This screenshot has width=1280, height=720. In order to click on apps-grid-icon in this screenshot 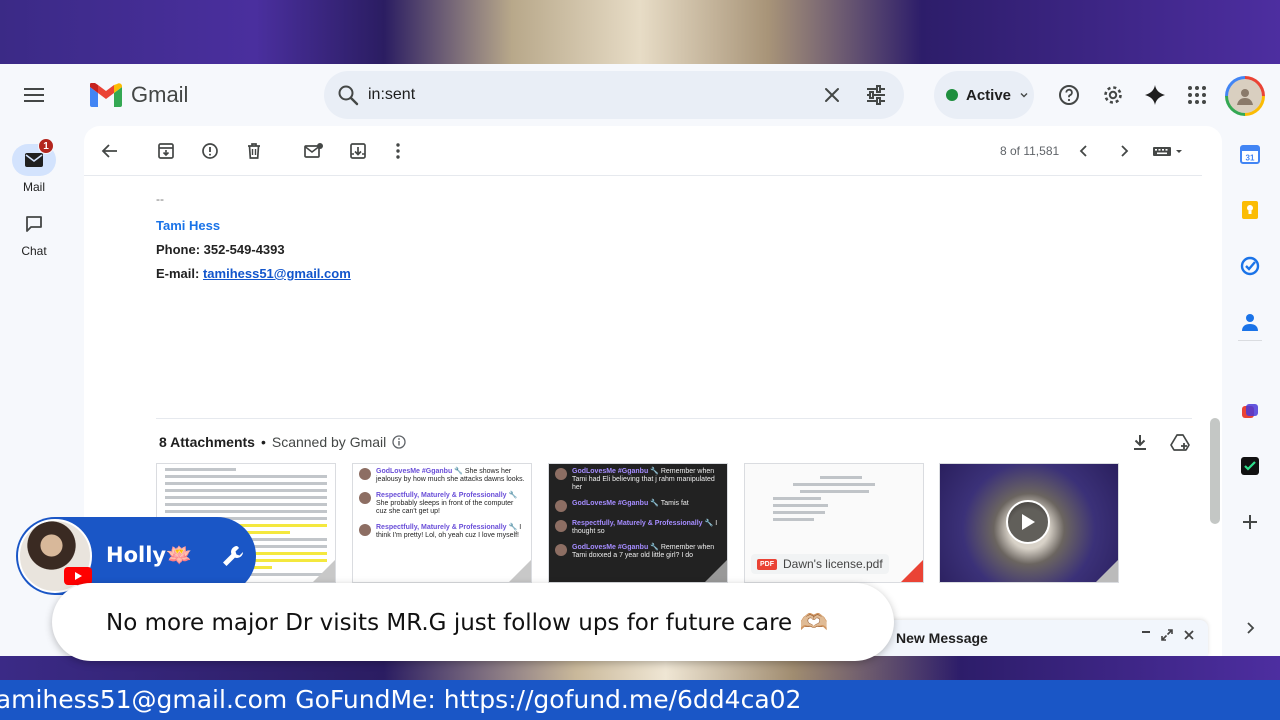, I will do `click(1197, 95)`.